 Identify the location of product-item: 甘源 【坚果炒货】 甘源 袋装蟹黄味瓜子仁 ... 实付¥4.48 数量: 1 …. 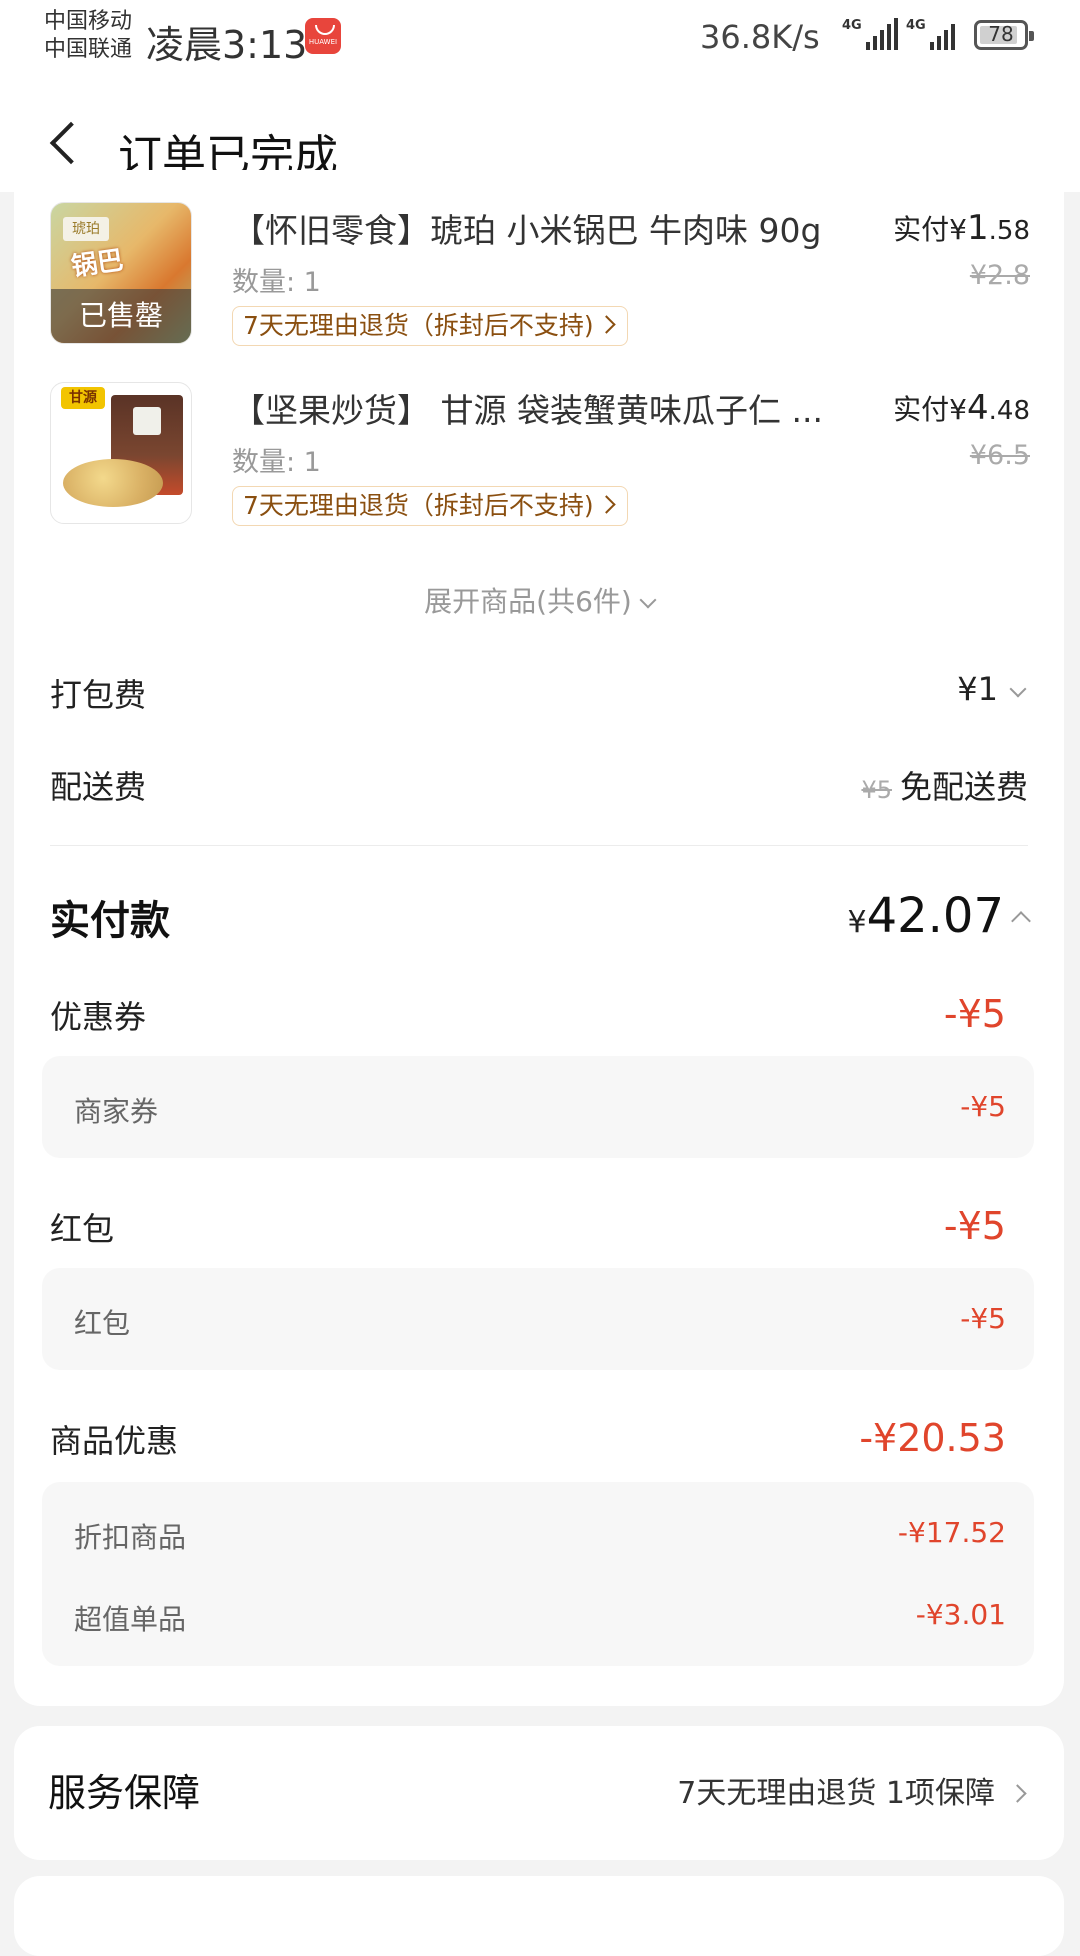
(540, 457).